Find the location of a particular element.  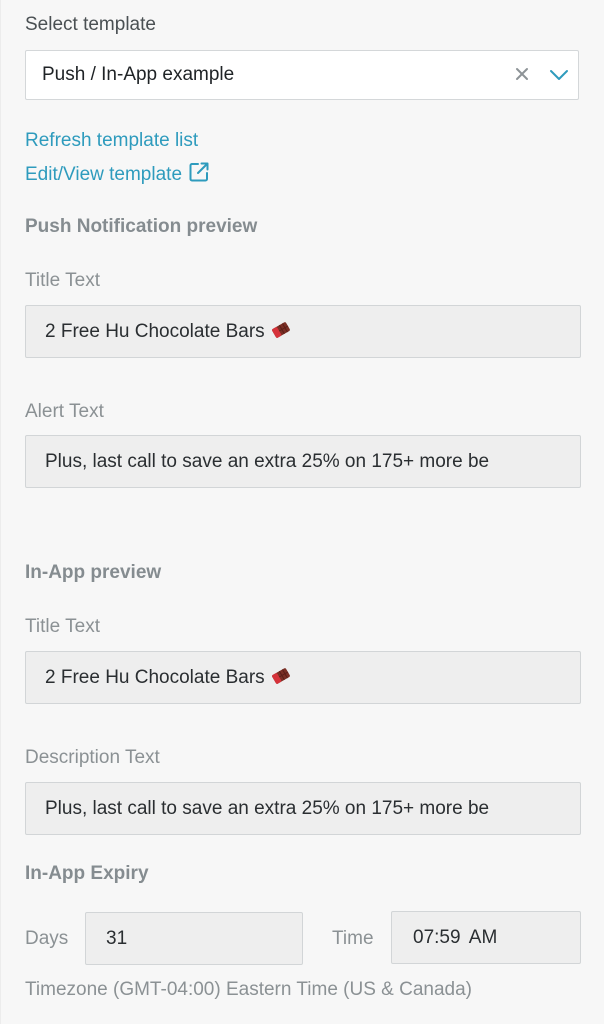

time-field: 07:59 AM is located at coordinates (486, 937).